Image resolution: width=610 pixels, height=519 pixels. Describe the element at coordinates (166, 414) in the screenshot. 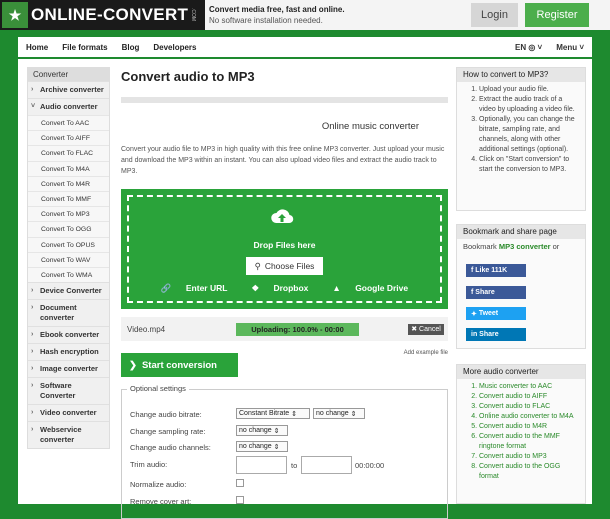

I see `bitrate-label: Change audio bitrate:` at that location.